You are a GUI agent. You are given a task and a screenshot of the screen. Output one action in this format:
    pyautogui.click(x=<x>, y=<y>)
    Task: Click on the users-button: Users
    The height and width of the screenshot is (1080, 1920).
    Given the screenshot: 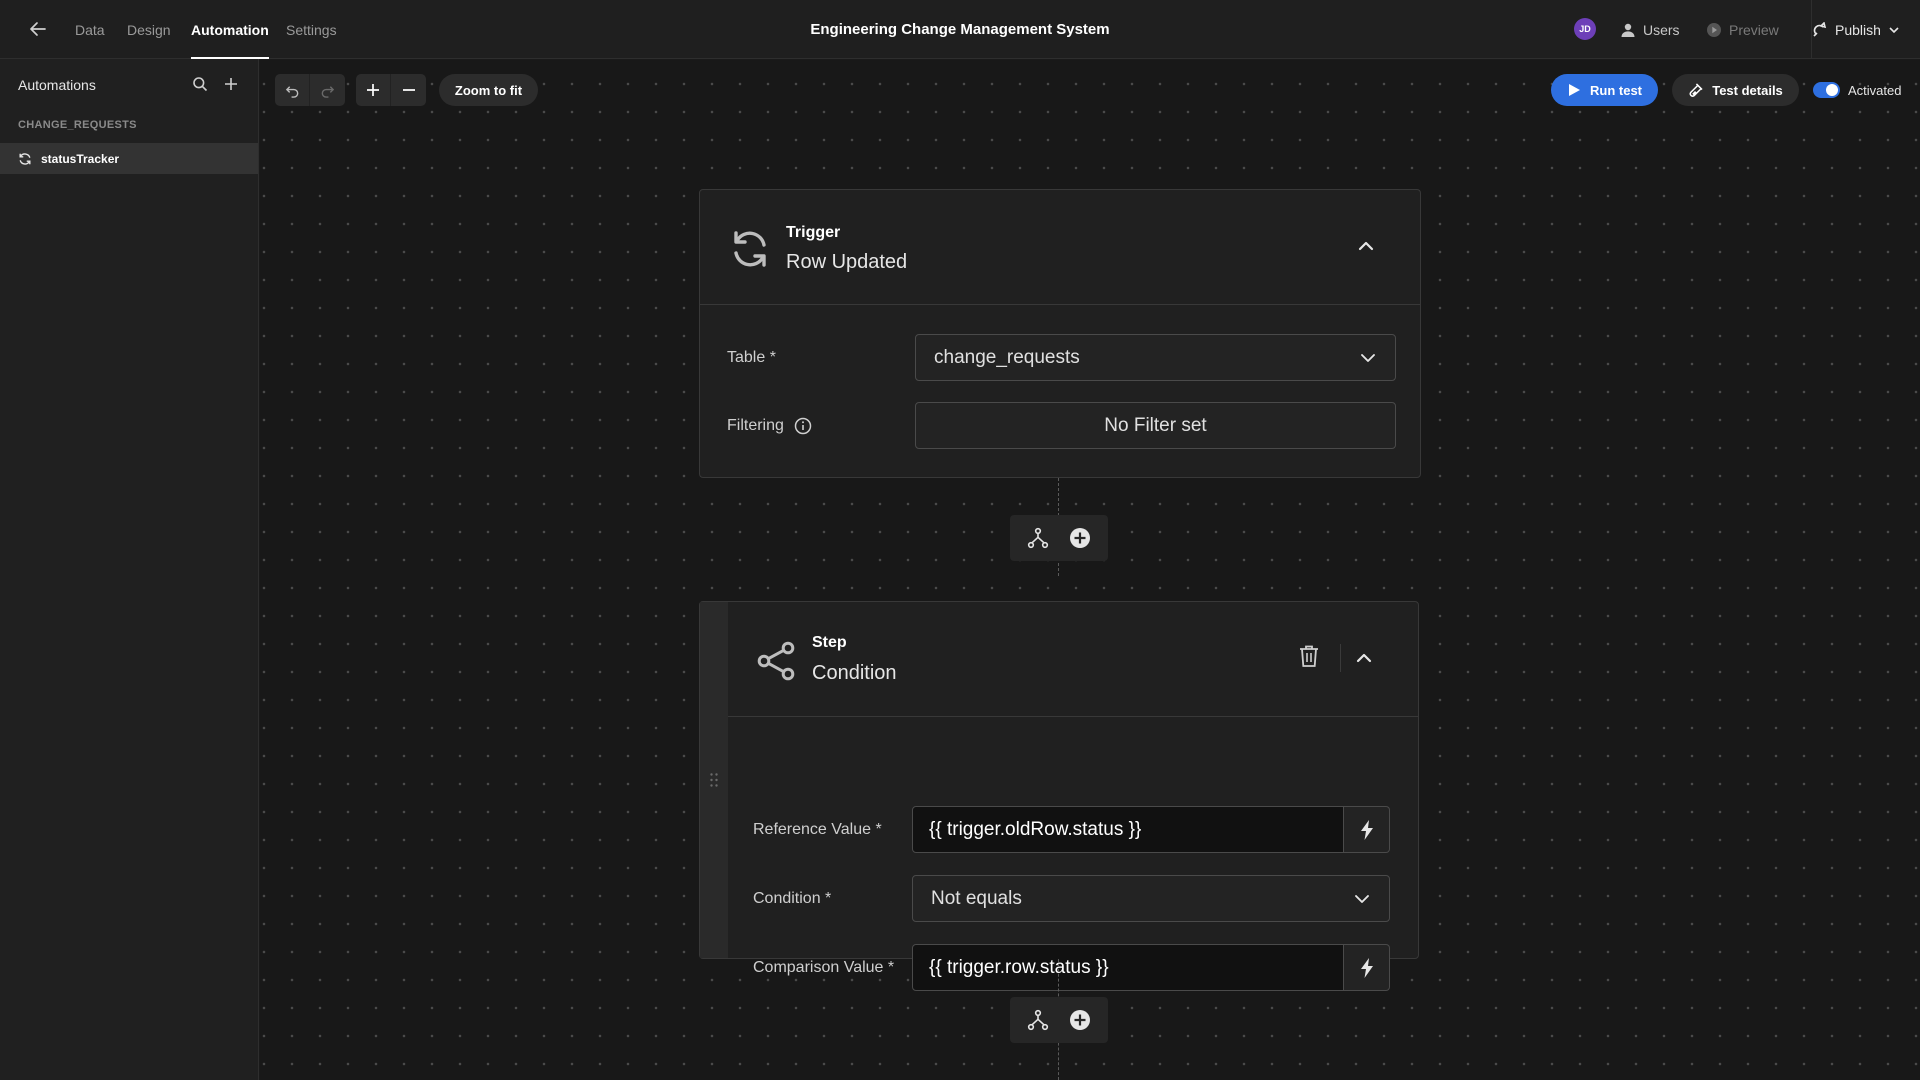 What is the action you would take?
    pyautogui.click(x=1650, y=29)
    